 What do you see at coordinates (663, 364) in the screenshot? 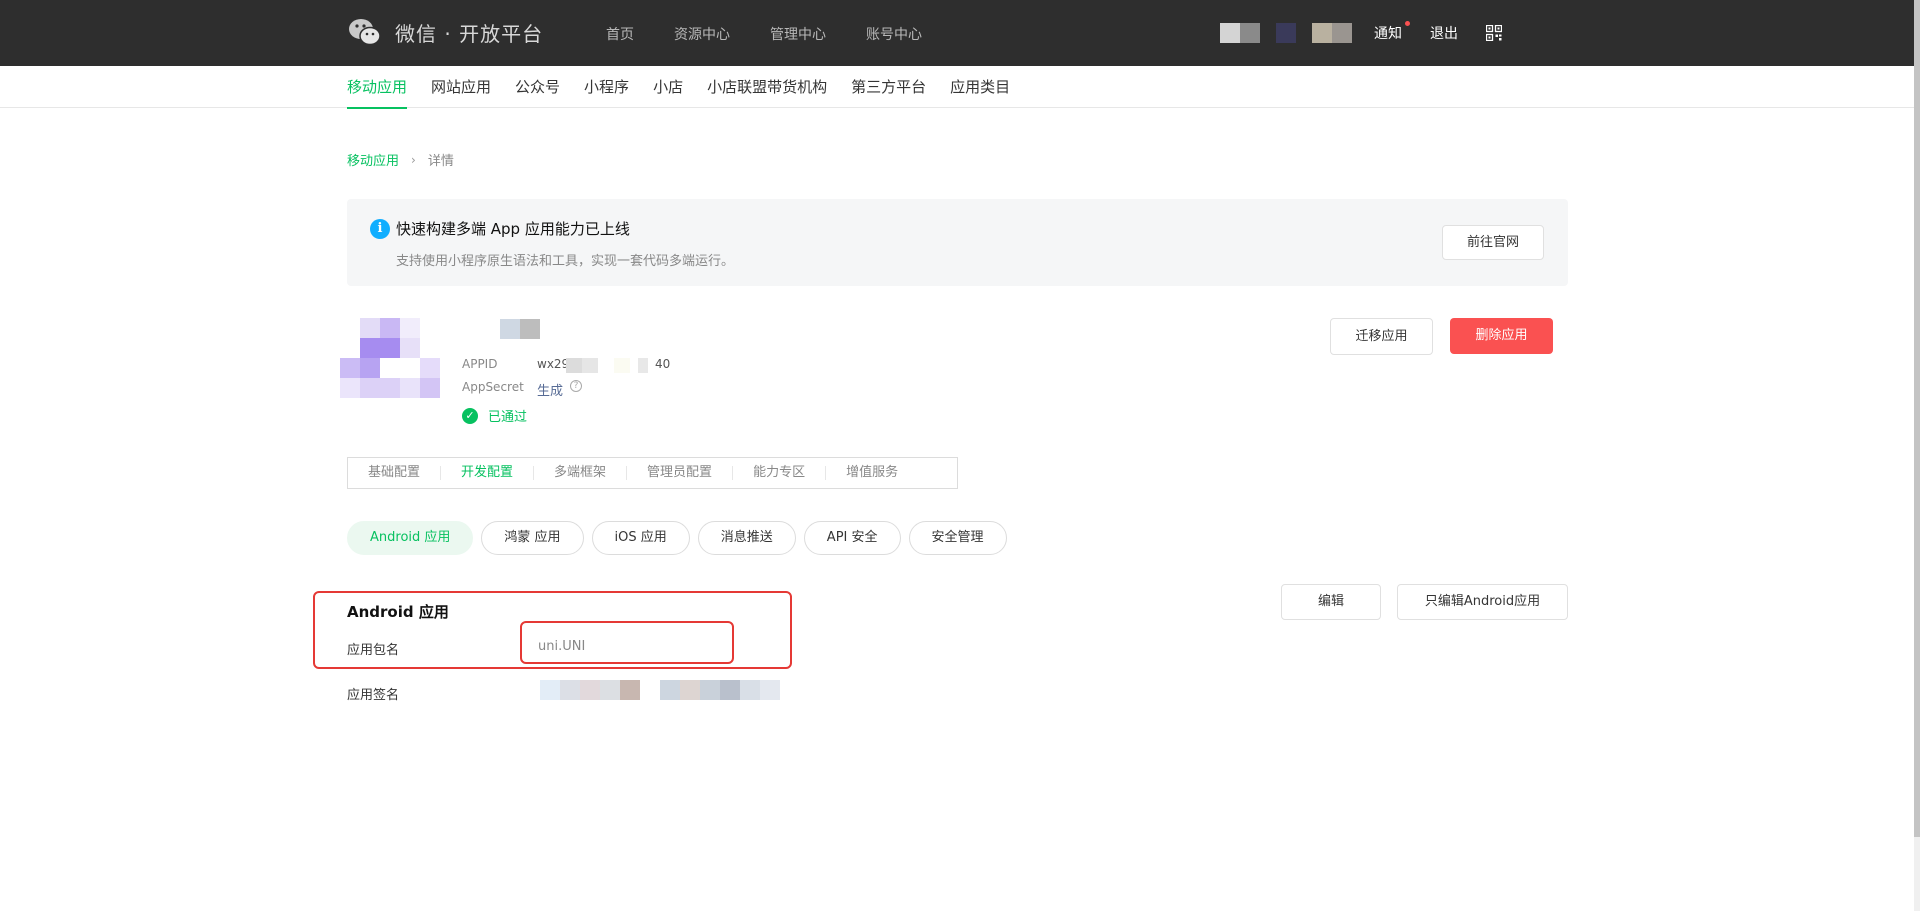
I see `appid-suffix: 40` at bounding box center [663, 364].